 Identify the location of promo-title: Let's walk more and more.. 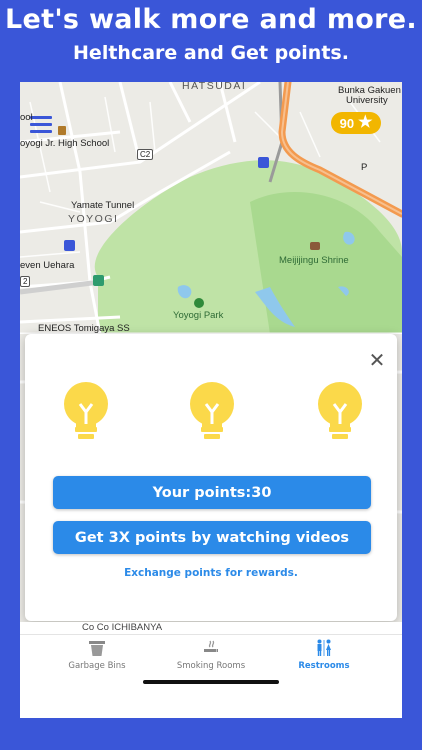
(211, 19).